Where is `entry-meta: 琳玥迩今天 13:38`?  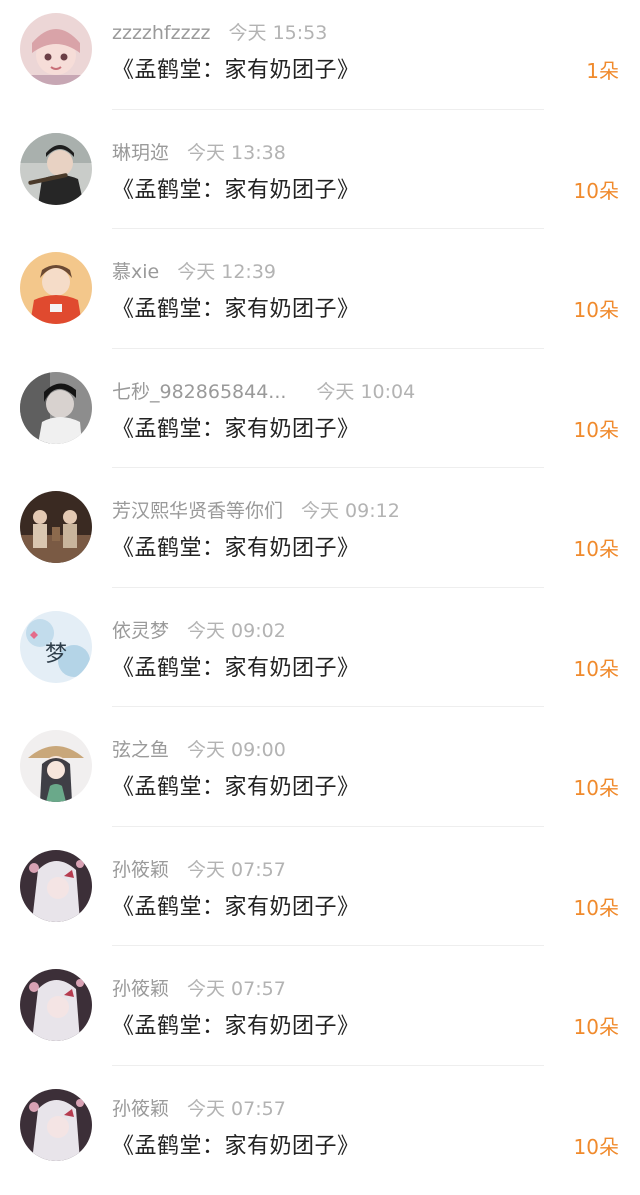
entry-meta: 琳玥迩今天 13:38 is located at coordinates (199, 153).